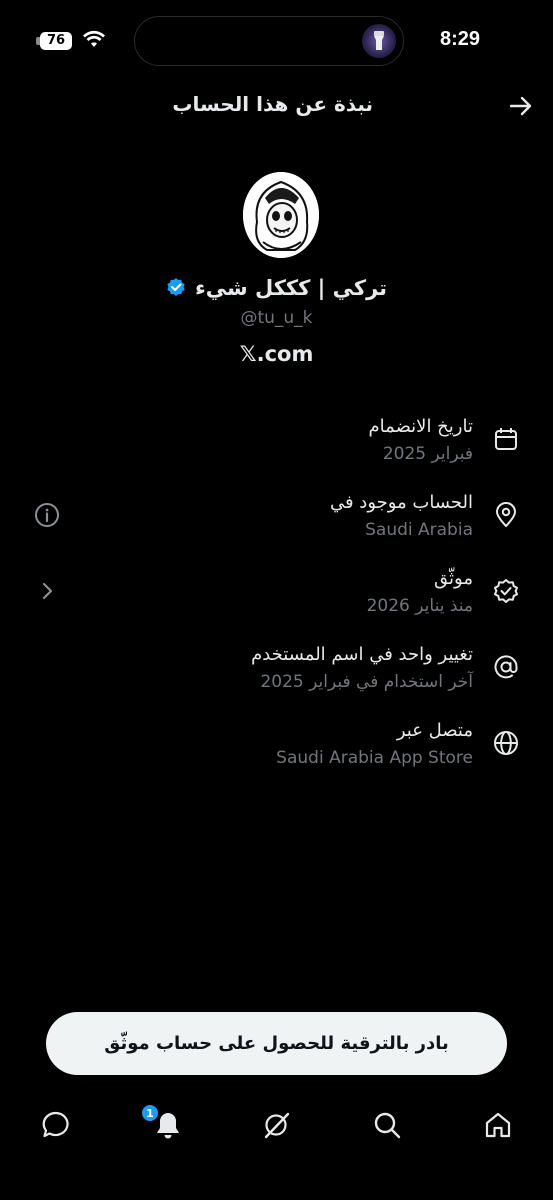 The image size is (553, 1200). I want to click on home-icon, so click(498, 1125).